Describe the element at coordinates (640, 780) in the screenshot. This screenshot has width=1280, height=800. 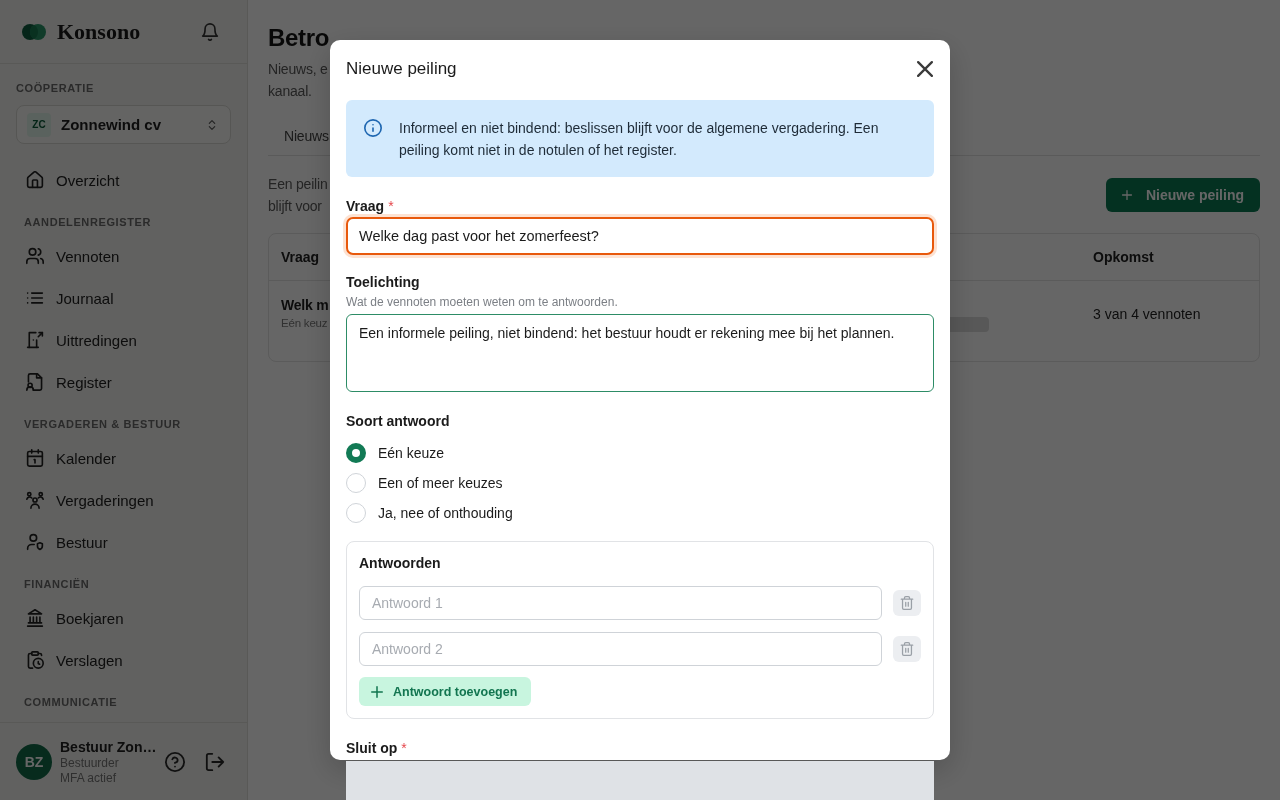
I see `input-field` at that location.